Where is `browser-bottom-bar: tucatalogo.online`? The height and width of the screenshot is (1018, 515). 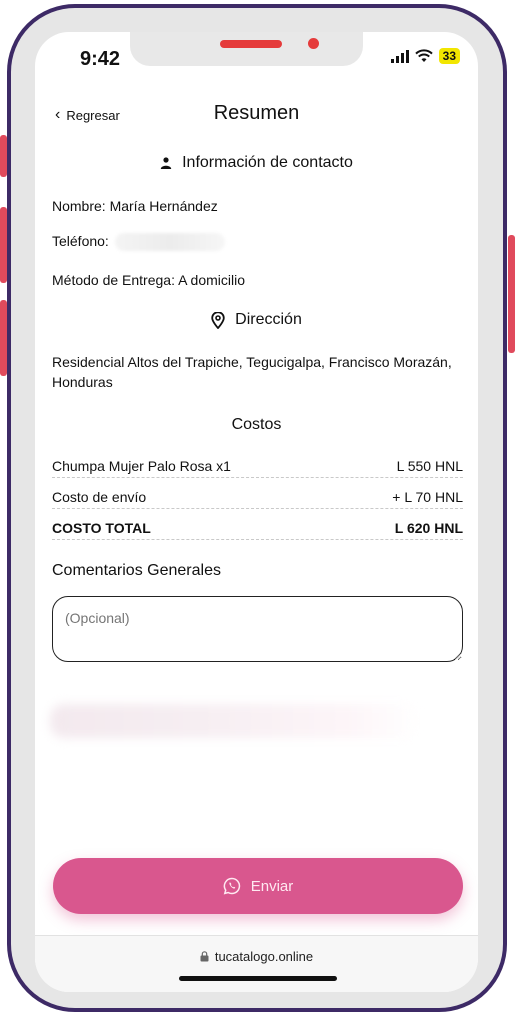 browser-bottom-bar: tucatalogo.online is located at coordinates (256, 963).